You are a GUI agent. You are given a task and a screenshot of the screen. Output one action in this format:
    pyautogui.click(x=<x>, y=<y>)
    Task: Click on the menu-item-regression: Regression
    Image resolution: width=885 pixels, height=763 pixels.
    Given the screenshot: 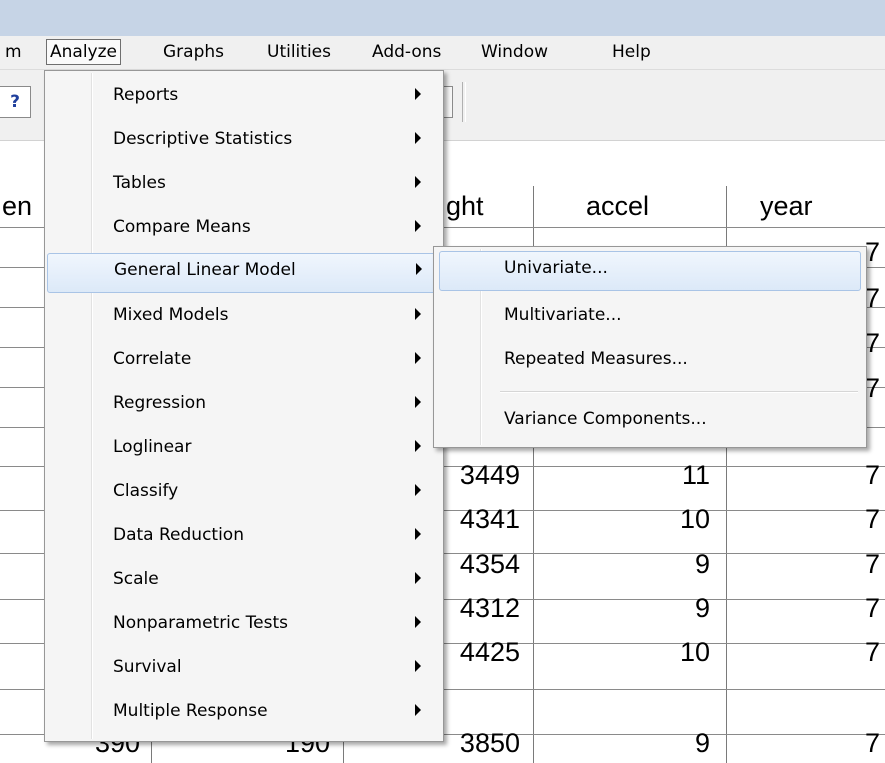 What is the action you would take?
    pyautogui.click(x=243, y=406)
    